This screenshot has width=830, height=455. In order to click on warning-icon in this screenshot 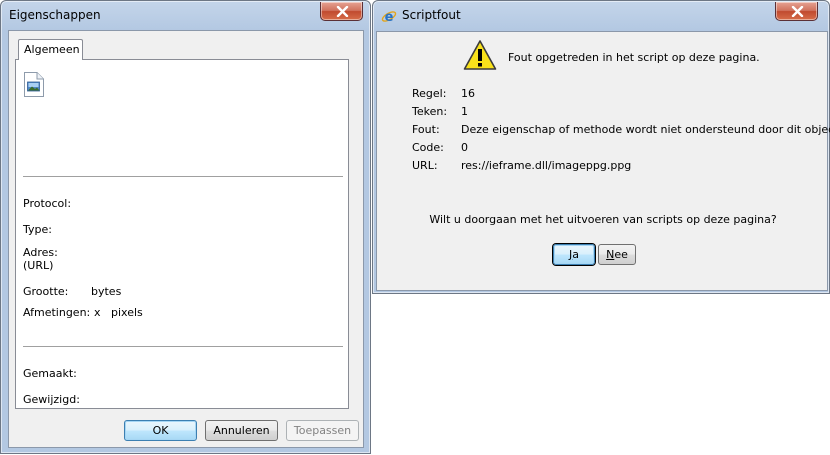, I will do `click(480, 55)`.